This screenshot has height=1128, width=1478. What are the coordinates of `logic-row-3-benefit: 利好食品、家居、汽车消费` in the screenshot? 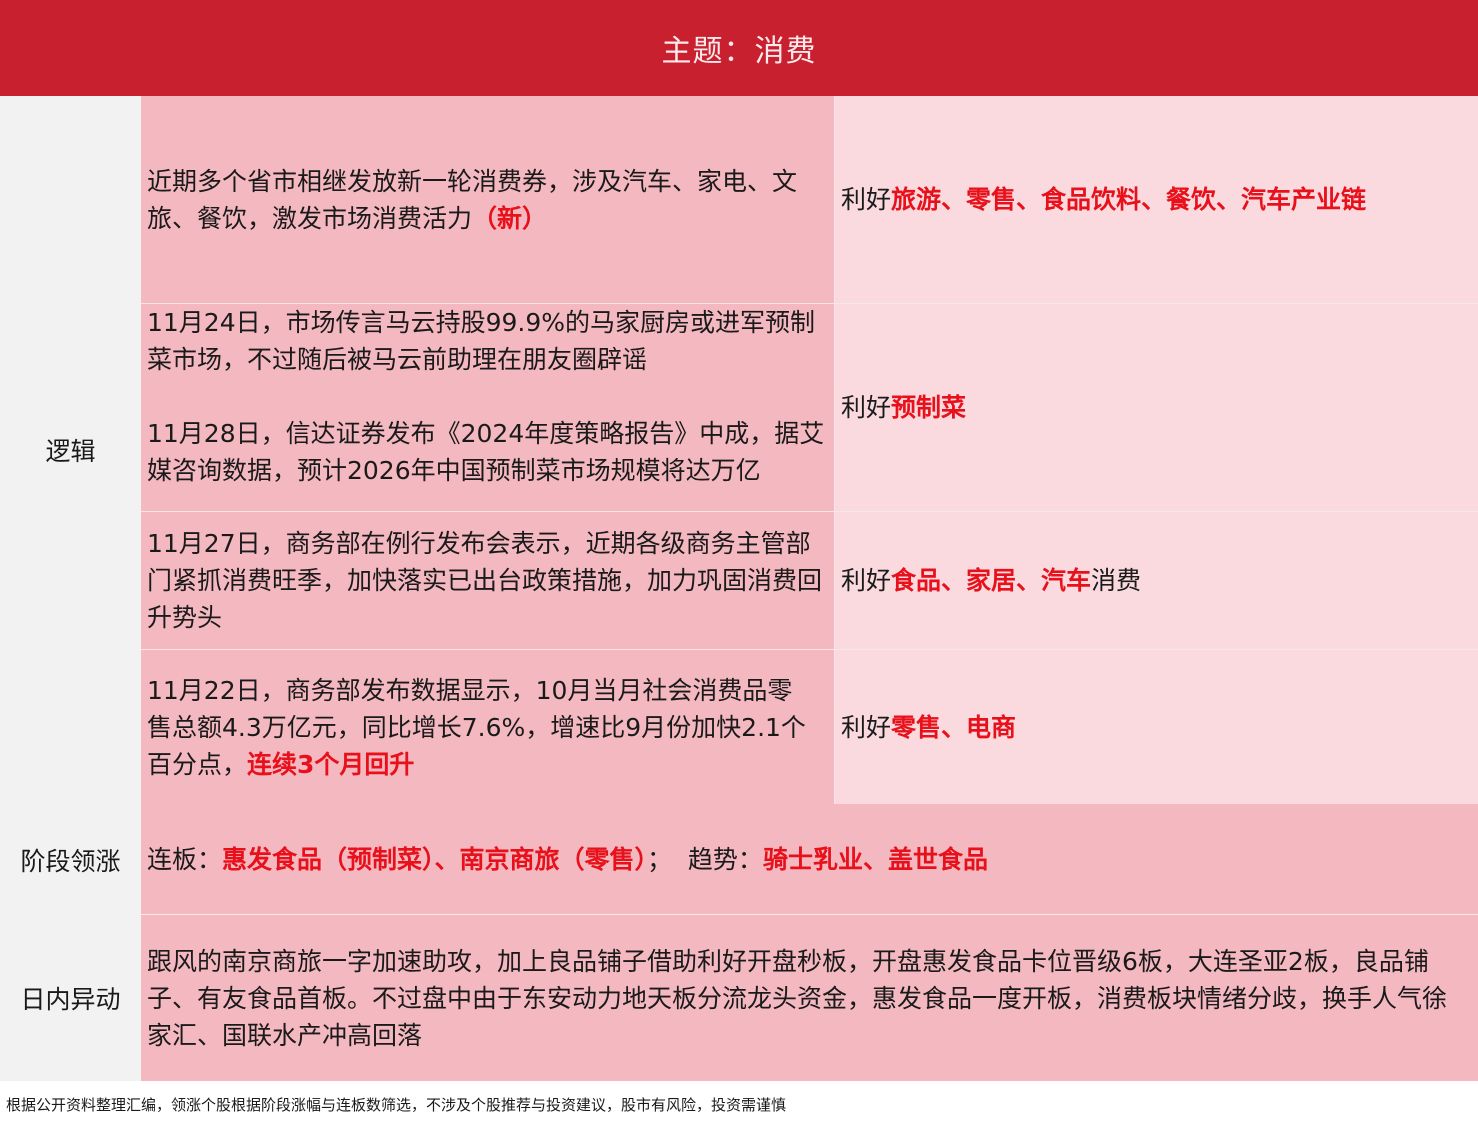 It's located at (1156, 580).